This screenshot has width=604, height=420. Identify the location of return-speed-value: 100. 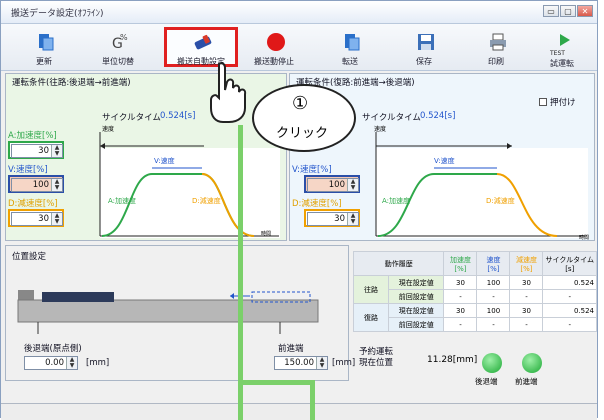
(336, 185).